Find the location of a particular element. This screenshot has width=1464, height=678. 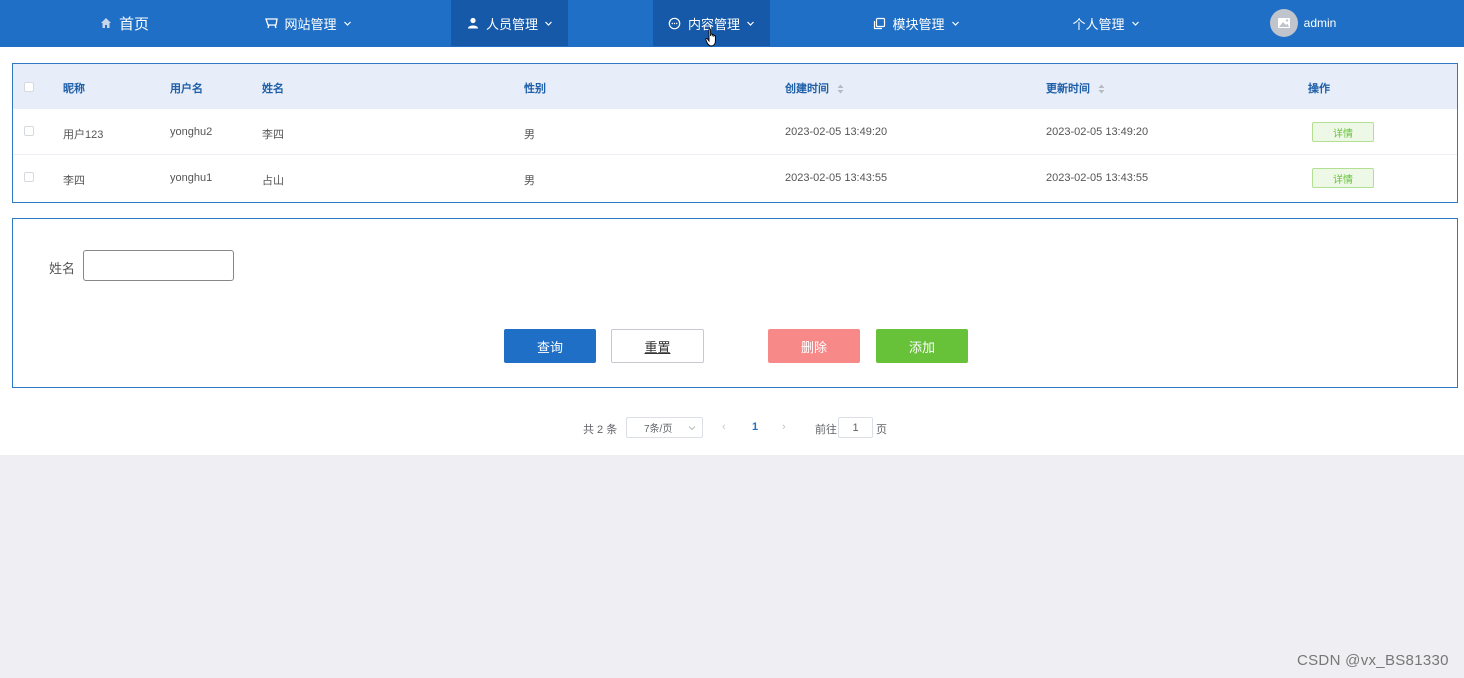

query-button: 查询 is located at coordinates (550, 346).